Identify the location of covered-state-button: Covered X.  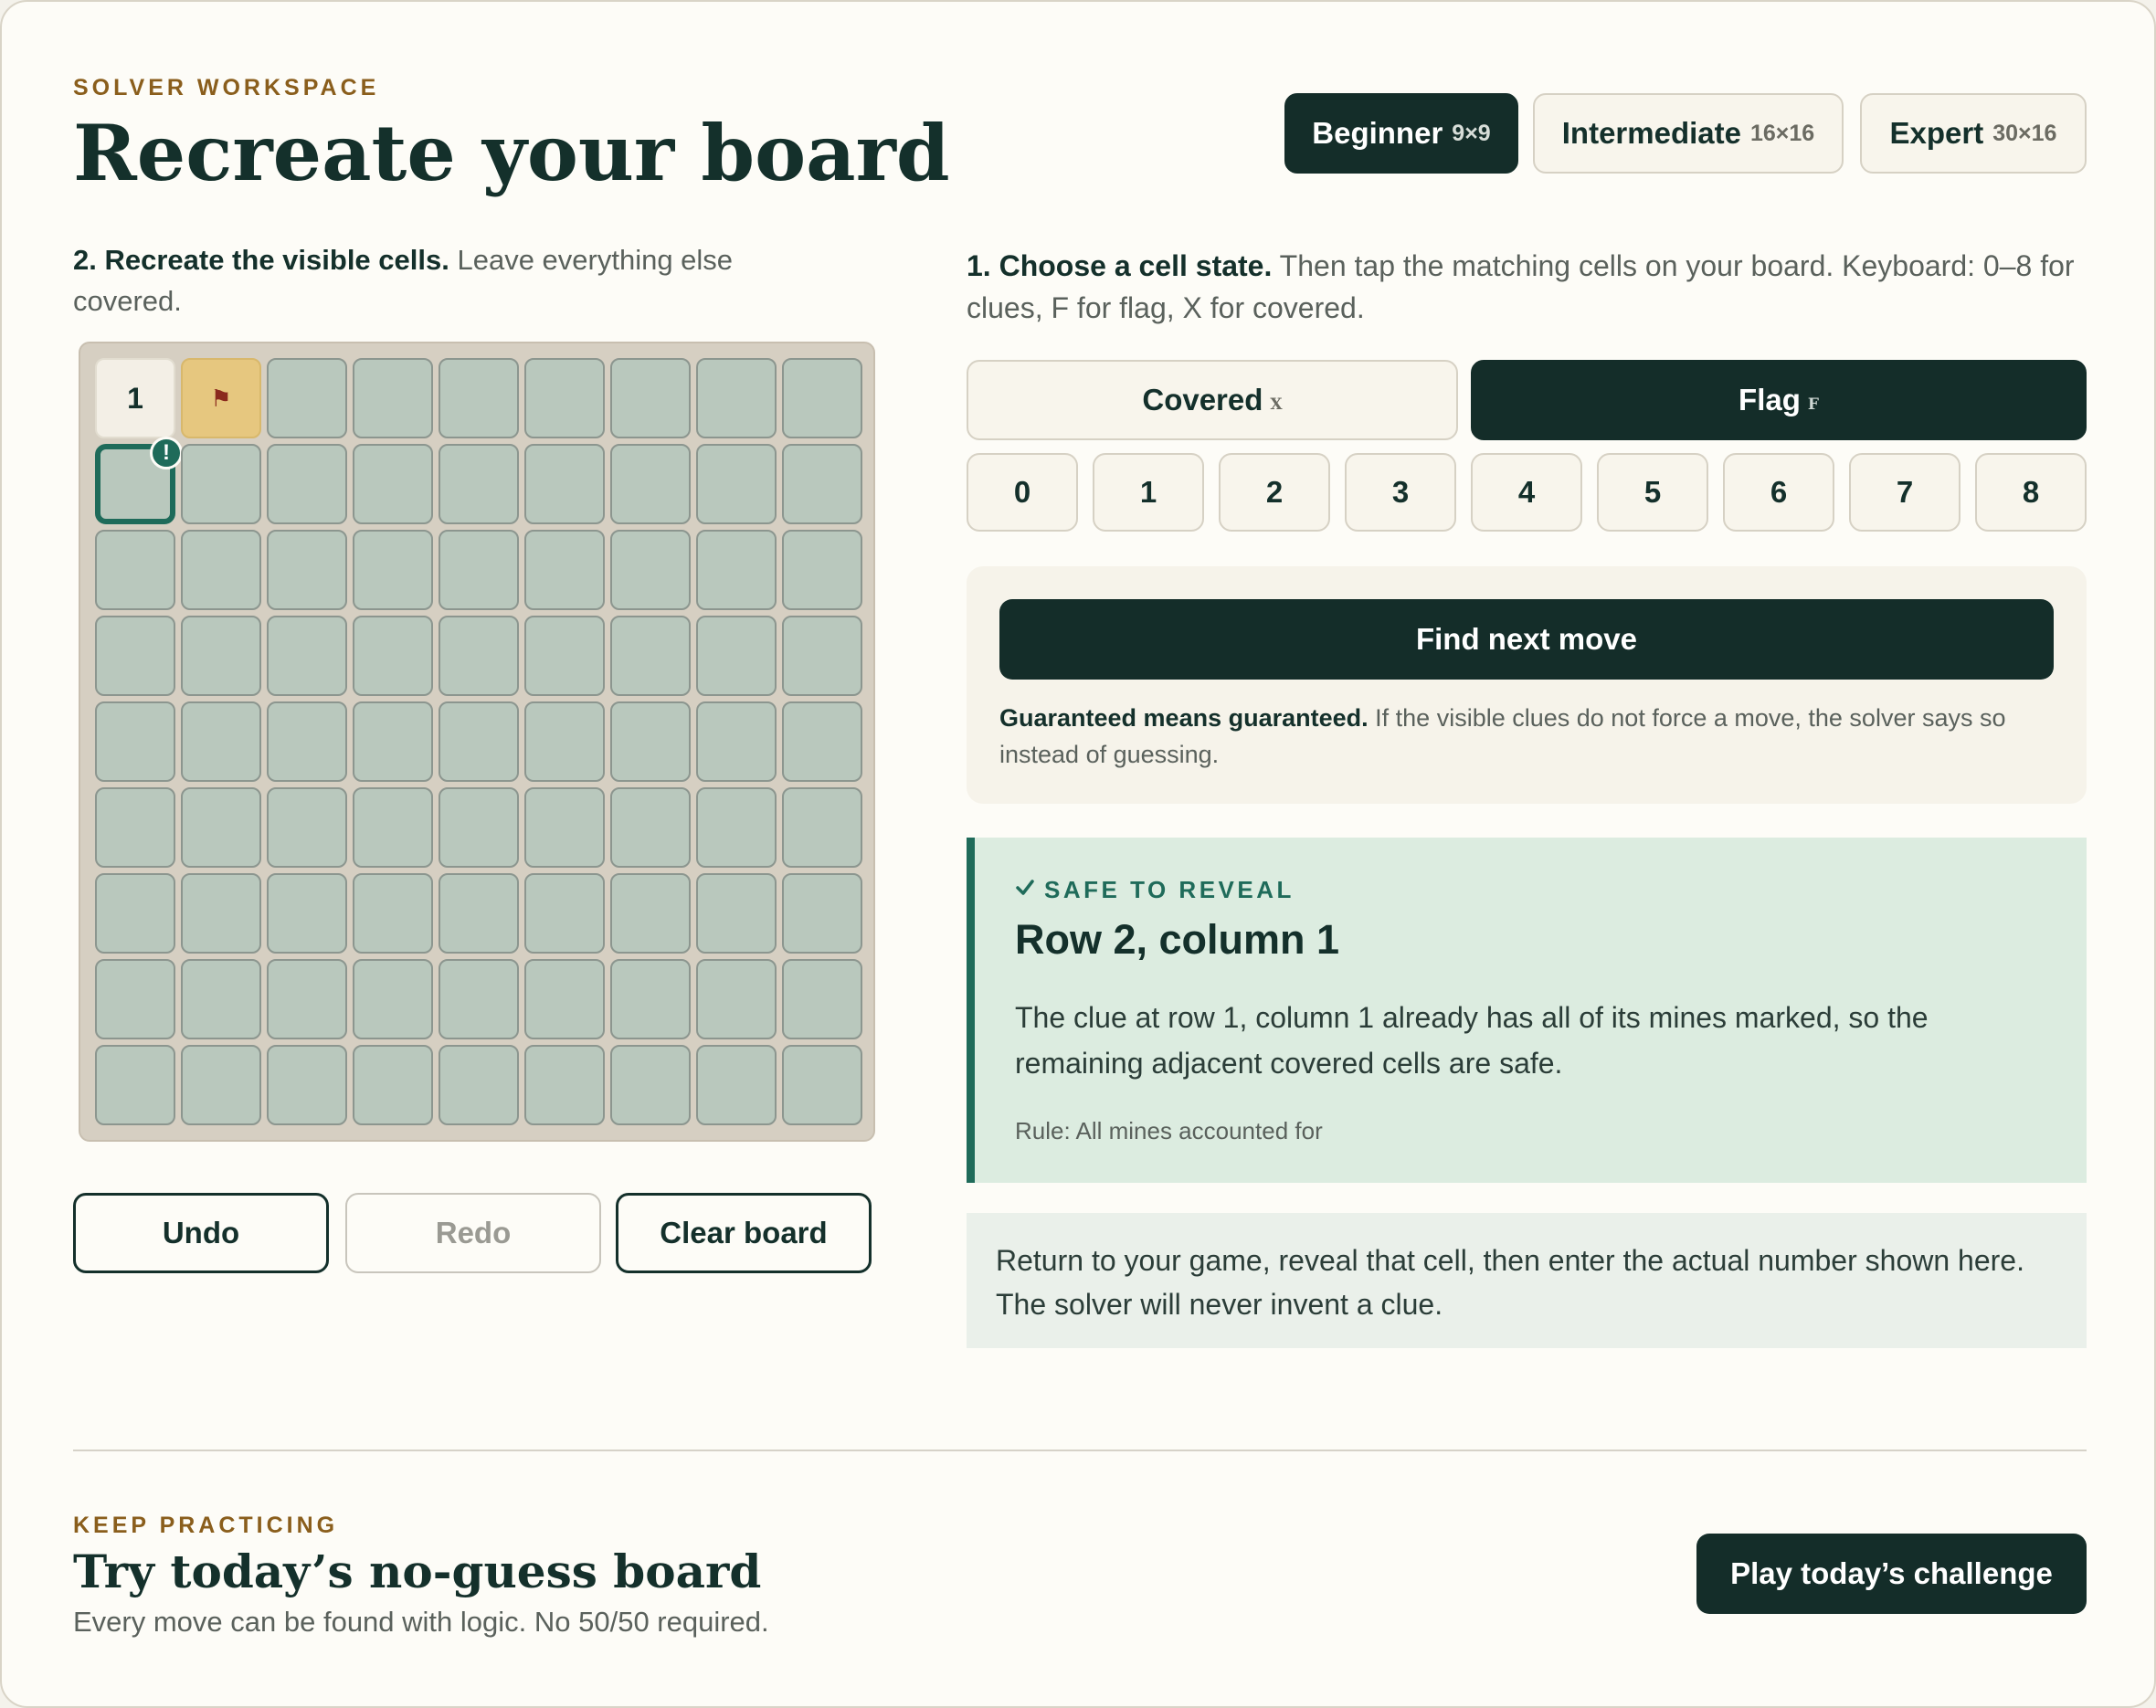
(1212, 400).